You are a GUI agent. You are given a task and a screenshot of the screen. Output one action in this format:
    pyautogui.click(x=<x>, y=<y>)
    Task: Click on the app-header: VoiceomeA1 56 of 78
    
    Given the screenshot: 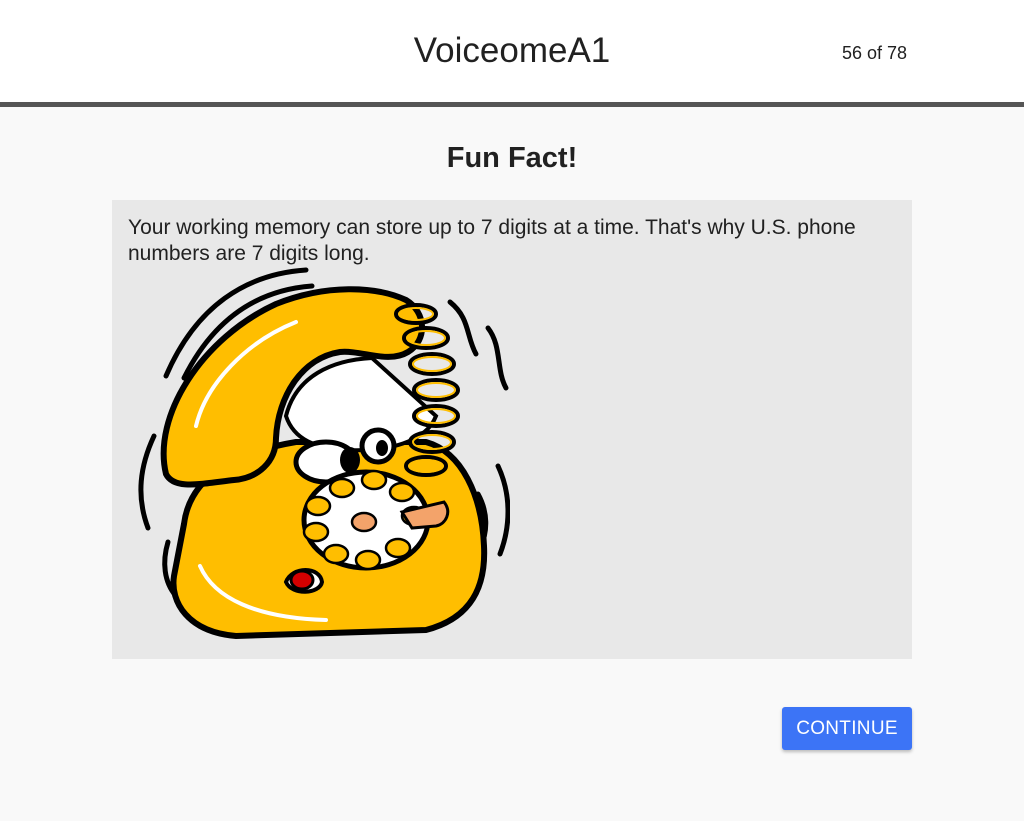 What is the action you would take?
    pyautogui.click(x=512, y=53)
    